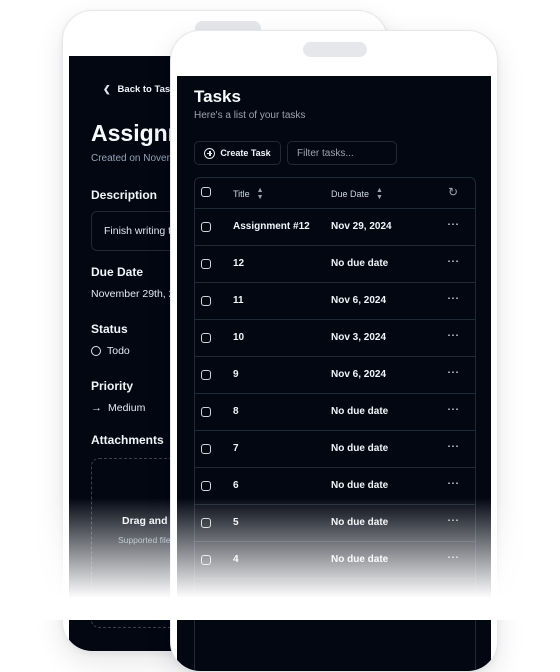 The width and height of the screenshot is (560, 672). What do you see at coordinates (127, 408) in the screenshot?
I see `priority-value: Medium` at bounding box center [127, 408].